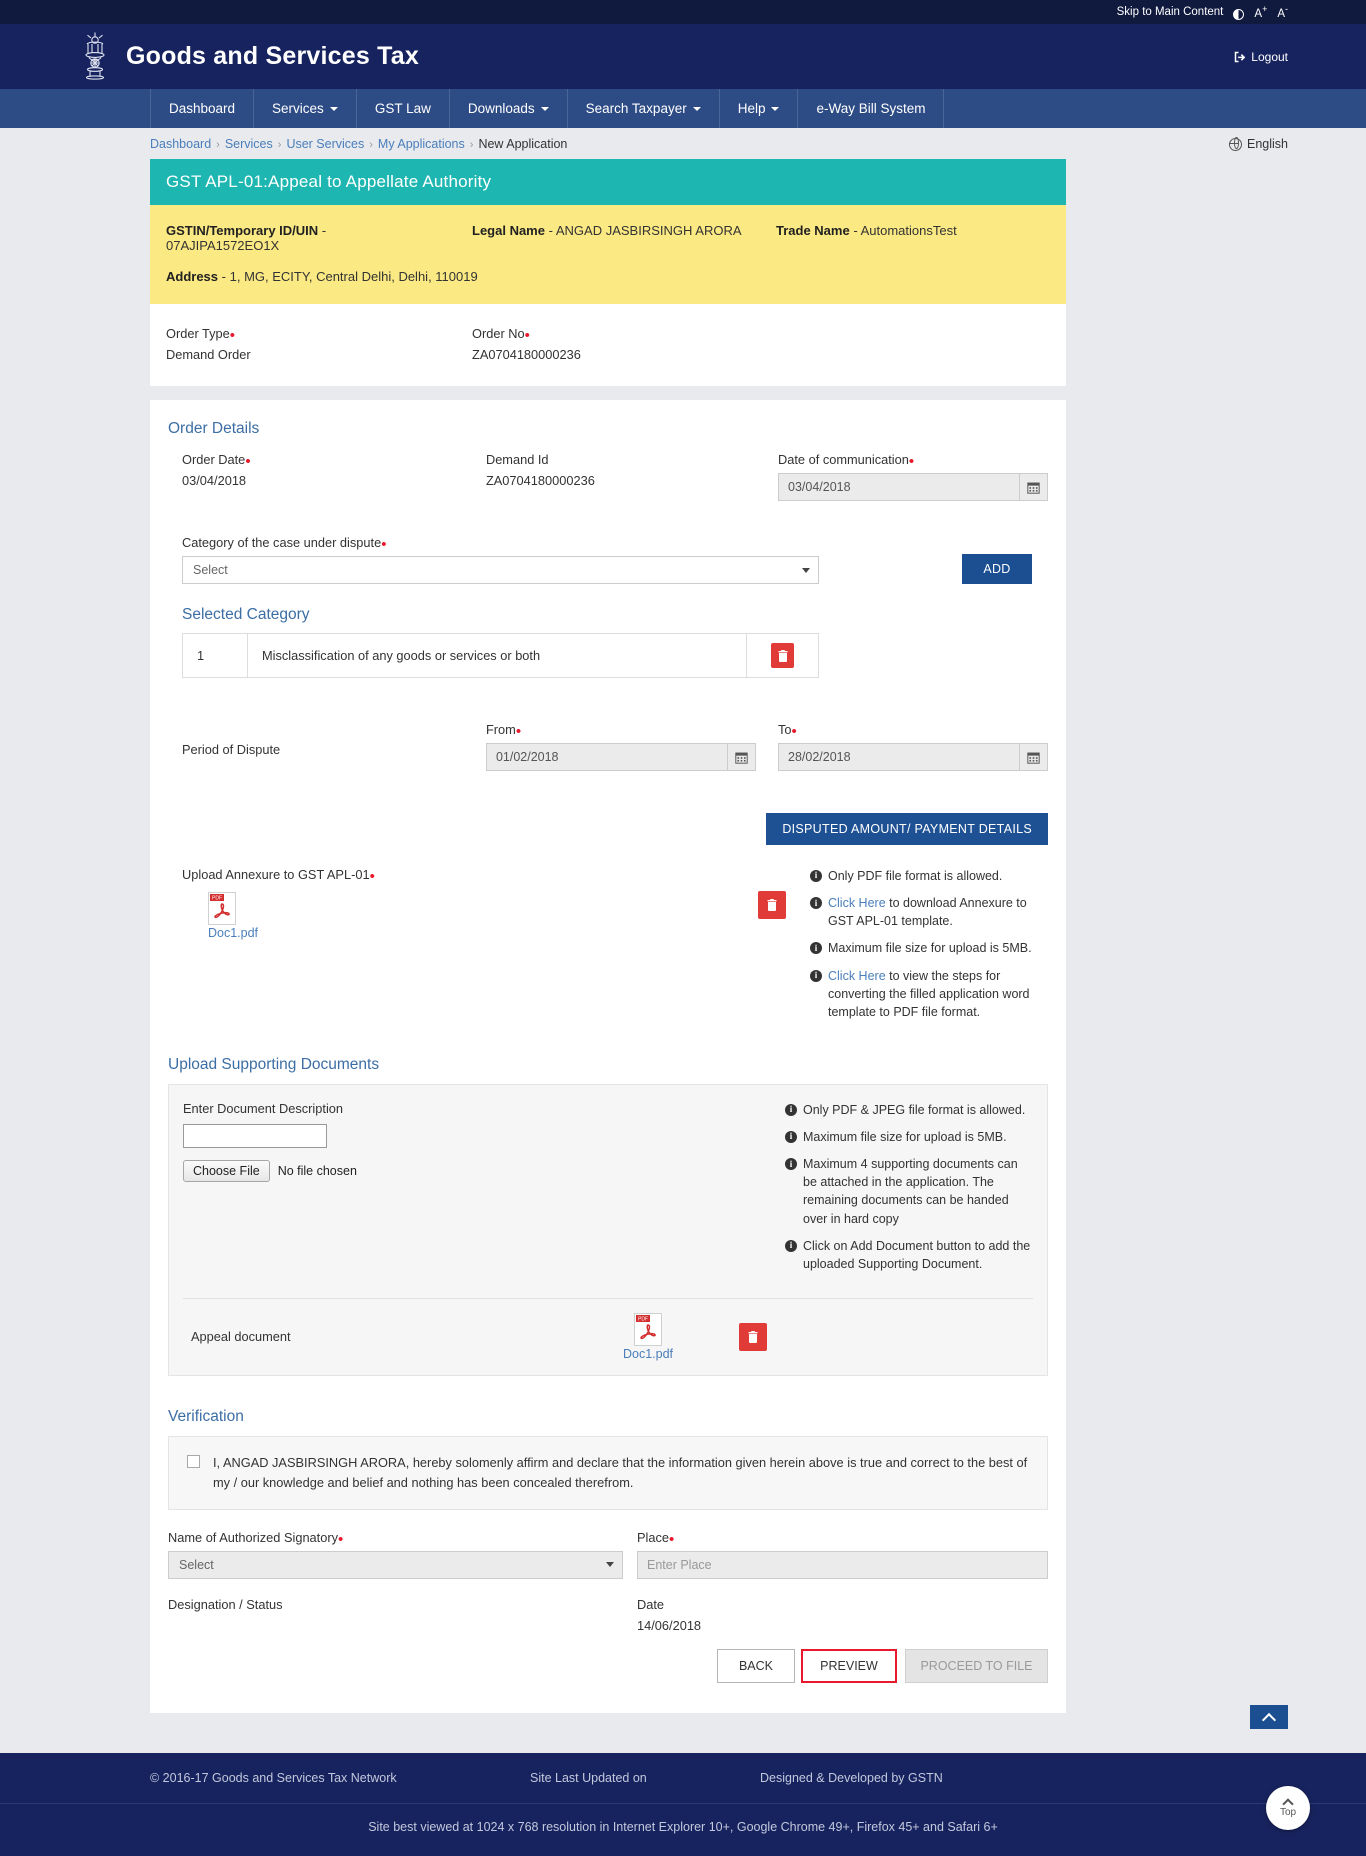 Image resolution: width=1366 pixels, height=1856 pixels. What do you see at coordinates (756, 1665) in the screenshot?
I see `back-button: BACK` at bounding box center [756, 1665].